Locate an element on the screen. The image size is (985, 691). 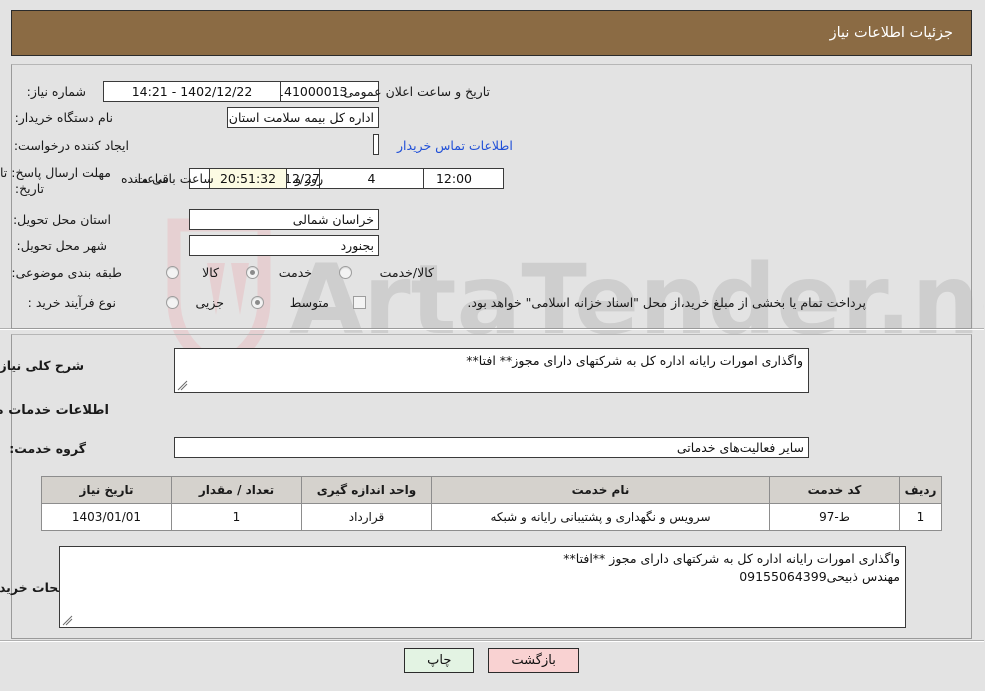
requester-label: ایجاد کننده درخواست: is located at coordinates (72, 145).